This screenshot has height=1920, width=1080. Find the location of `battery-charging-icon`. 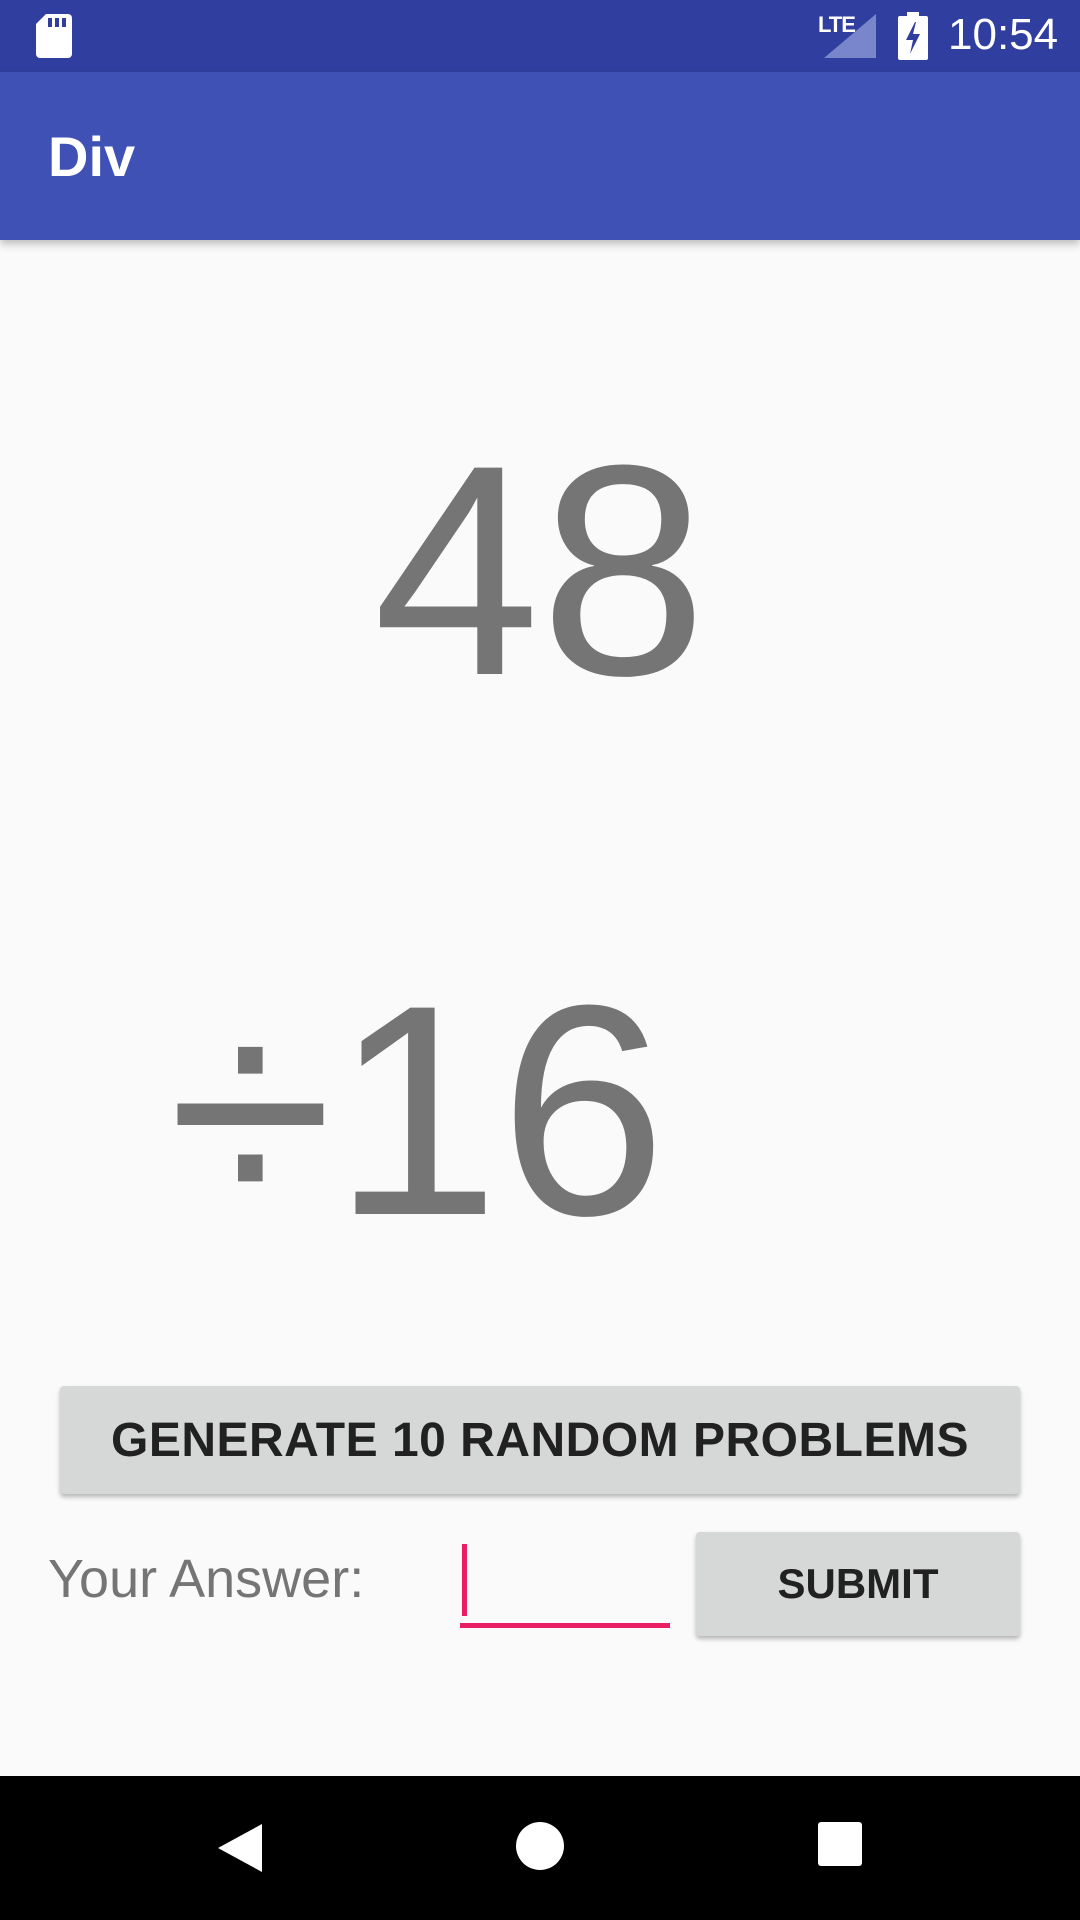

battery-charging-icon is located at coordinates (913, 36).